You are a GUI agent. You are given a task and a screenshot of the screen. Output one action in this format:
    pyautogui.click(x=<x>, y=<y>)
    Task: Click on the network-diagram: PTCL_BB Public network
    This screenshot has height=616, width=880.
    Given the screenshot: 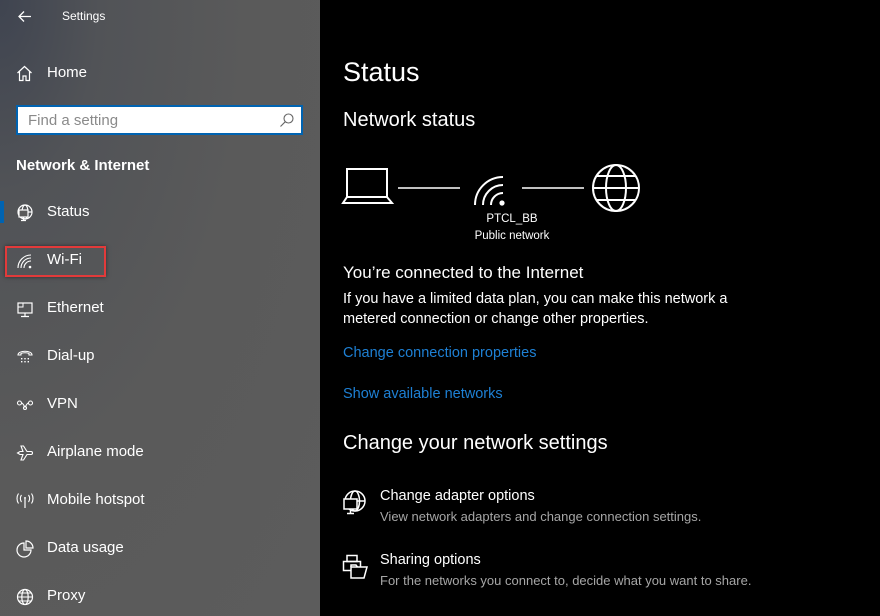 What is the action you would take?
    pyautogui.click(x=496, y=206)
    